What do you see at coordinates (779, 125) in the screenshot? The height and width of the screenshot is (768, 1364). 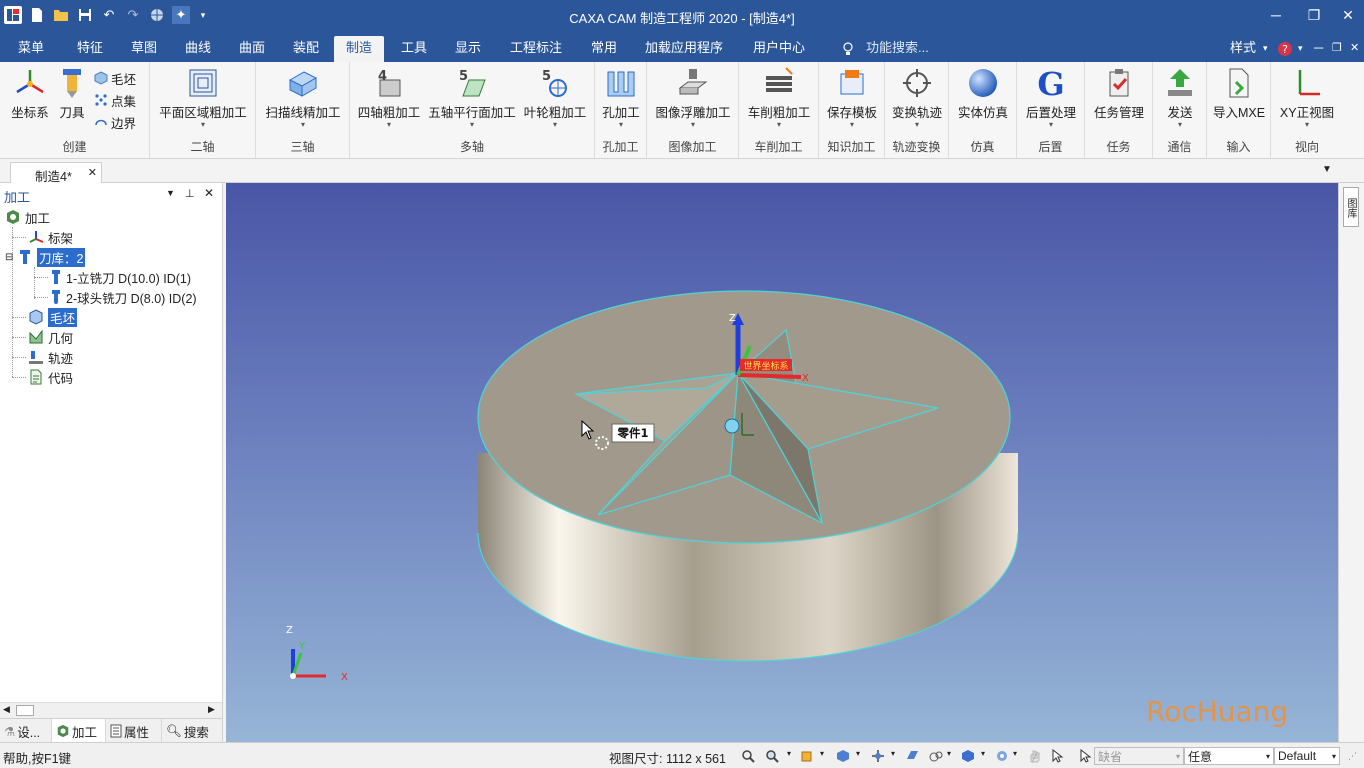 I see `turning-dropdown-icon: ▾` at bounding box center [779, 125].